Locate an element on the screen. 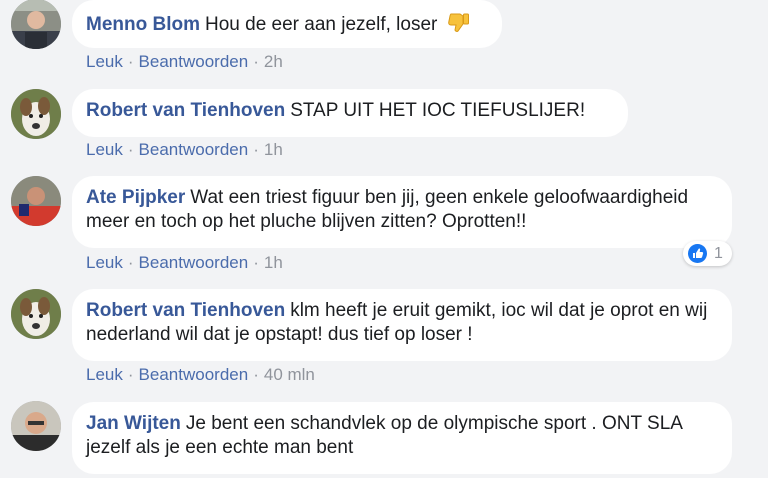 This screenshot has width=768, height=478. comment-author: Menno Blom is located at coordinates (143, 24).